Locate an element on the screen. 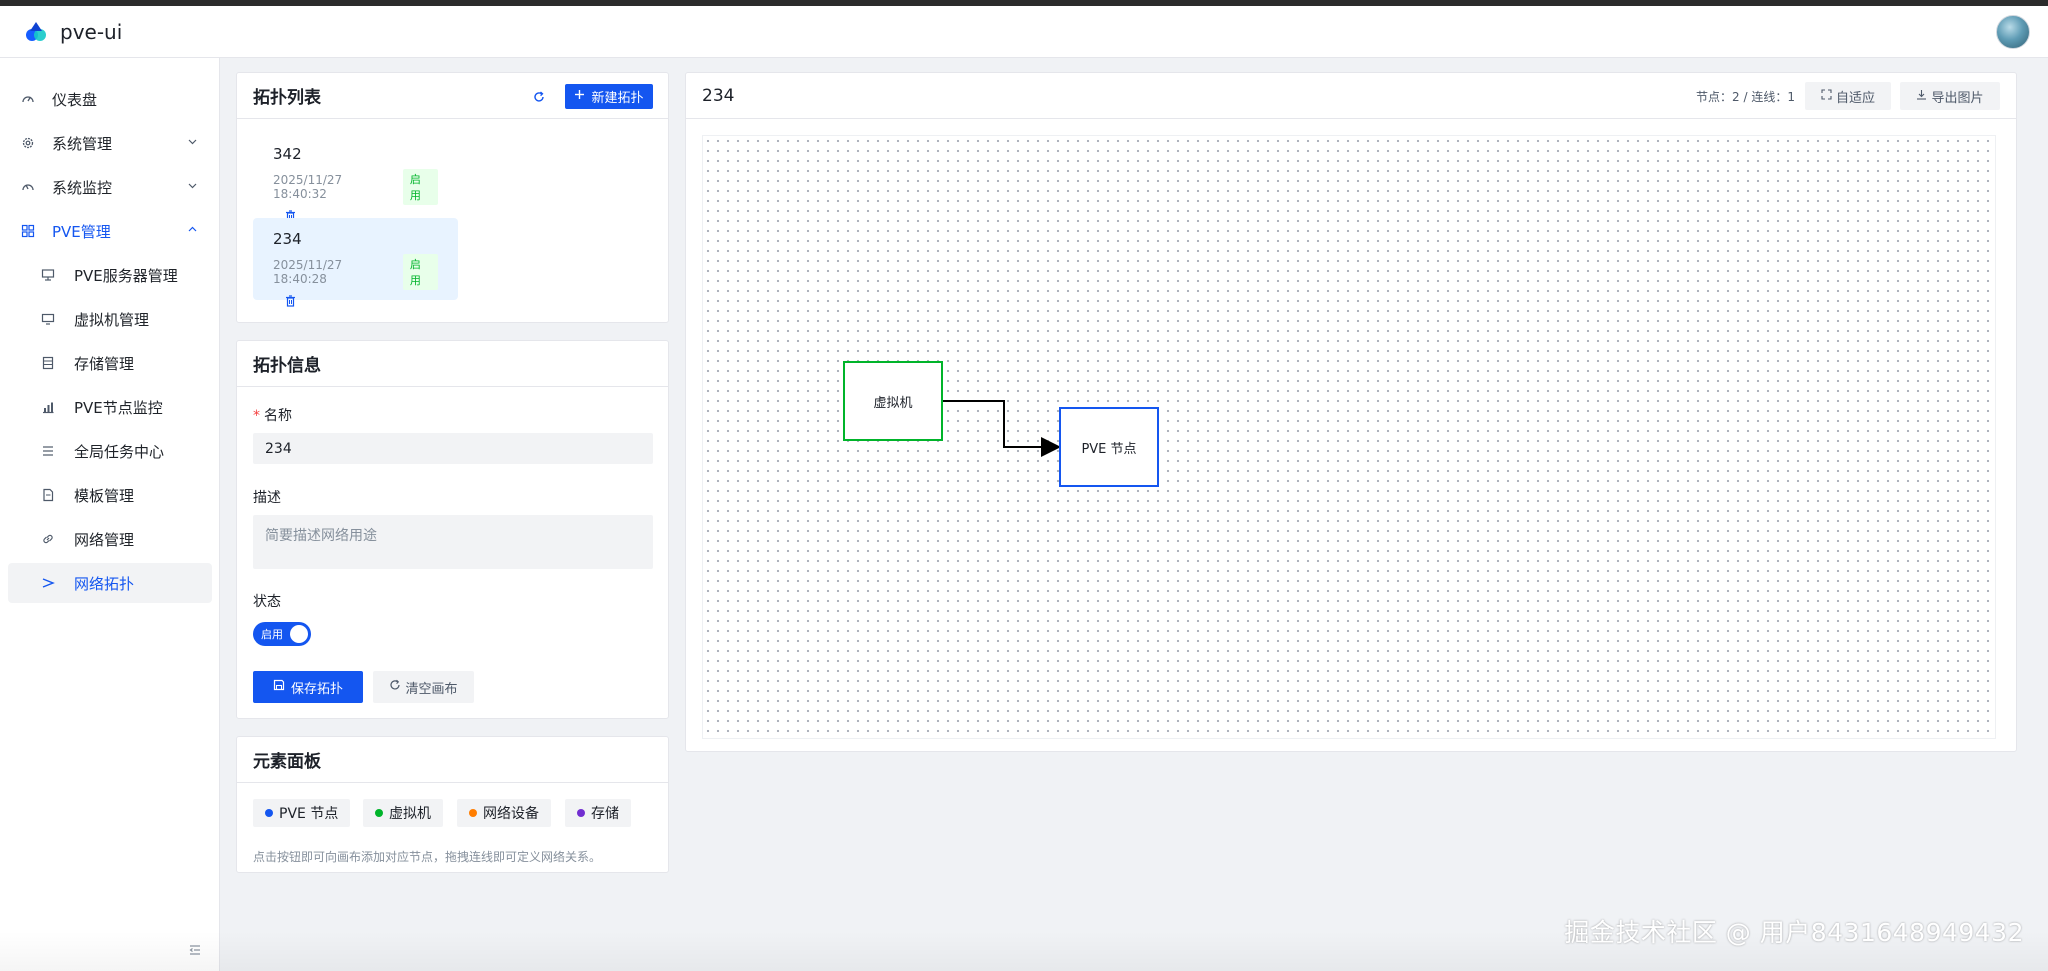  add-pve-node-button: PVE 节点 is located at coordinates (302, 813).